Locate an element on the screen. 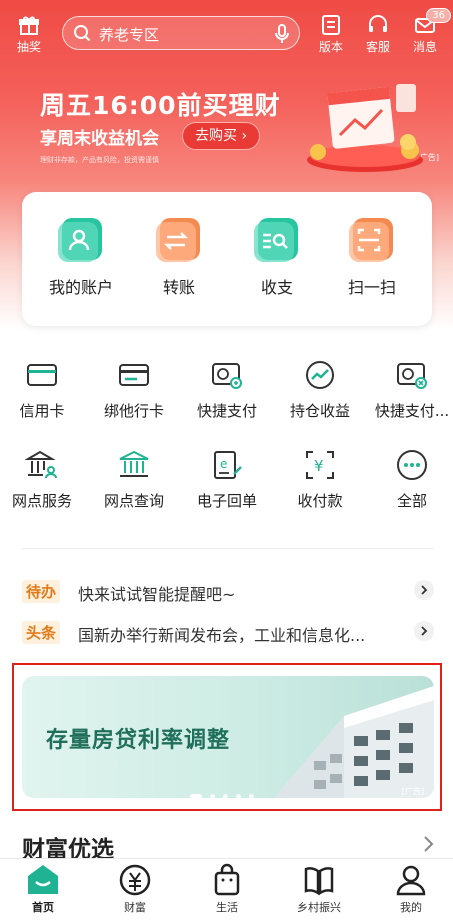 The height and width of the screenshot is (922, 453). banner-buy-button: 去购买 › is located at coordinates (221, 136).